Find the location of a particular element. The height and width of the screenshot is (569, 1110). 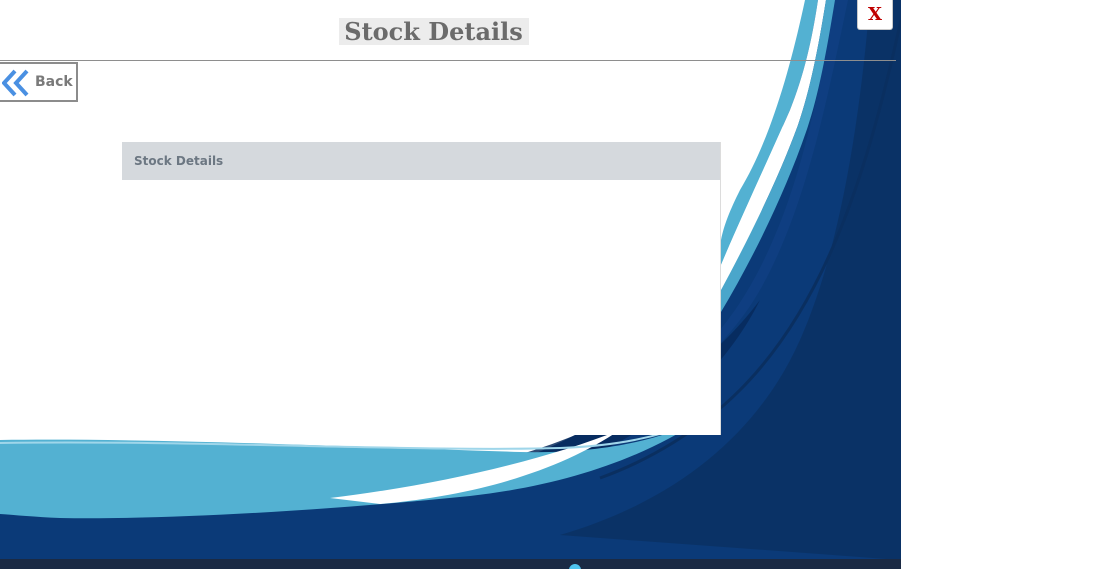

close-button: X is located at coordinates (875, 15).